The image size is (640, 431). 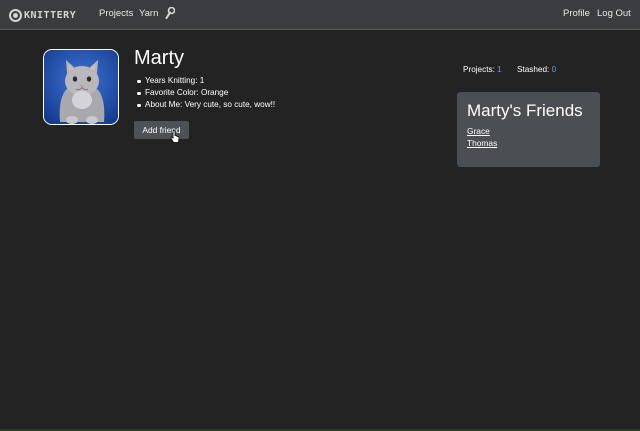 I want to click on projects-stat: Projects: 1, so click(x=482, y=69).